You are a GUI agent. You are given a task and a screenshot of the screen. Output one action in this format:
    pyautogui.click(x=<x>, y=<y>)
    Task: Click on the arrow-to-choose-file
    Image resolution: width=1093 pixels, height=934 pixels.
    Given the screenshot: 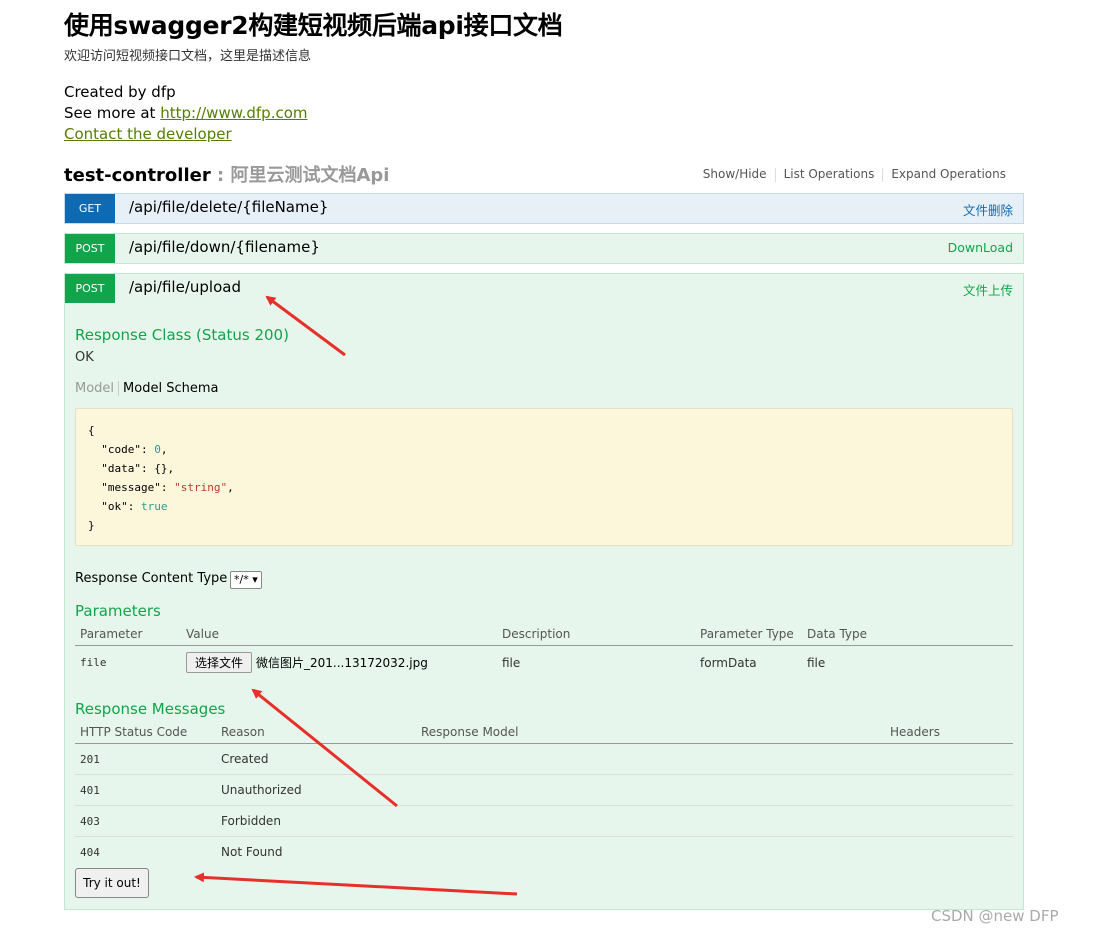 What is the action you would take?
    pyautogui.click(x=324, y=748)
    